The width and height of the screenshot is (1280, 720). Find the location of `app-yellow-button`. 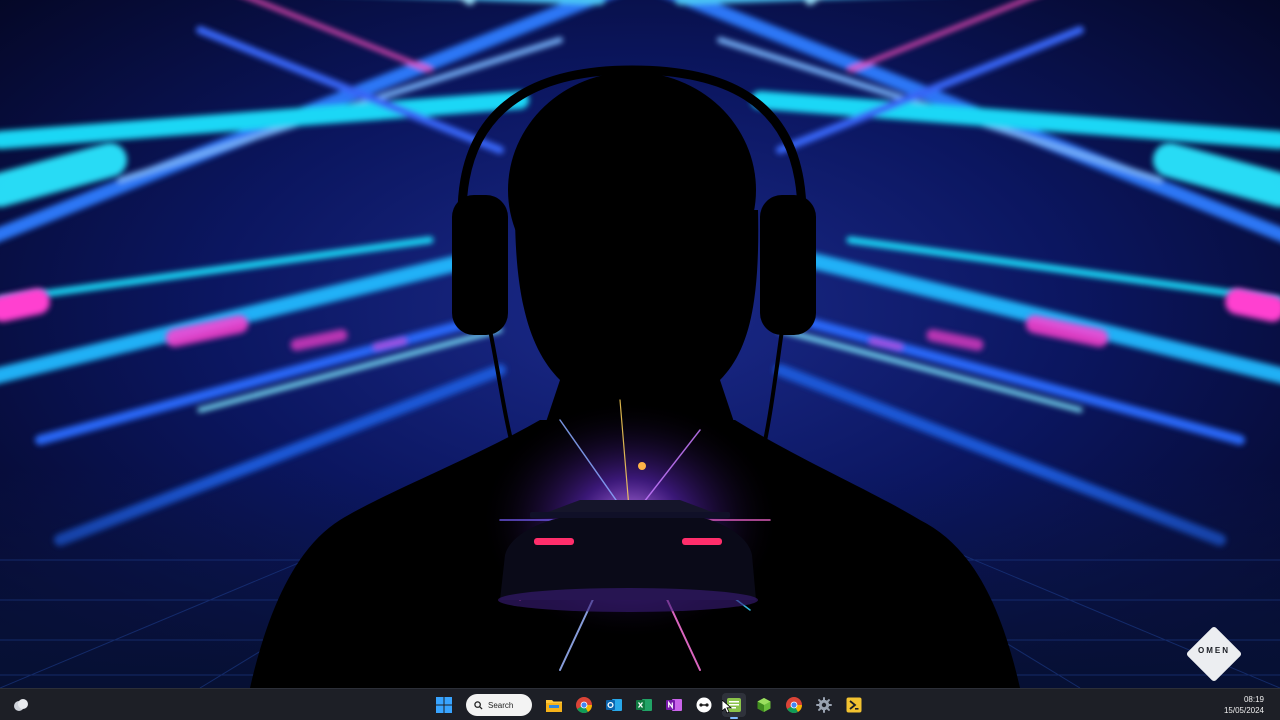

app-yellow-button is located at coordinates (854, 705).